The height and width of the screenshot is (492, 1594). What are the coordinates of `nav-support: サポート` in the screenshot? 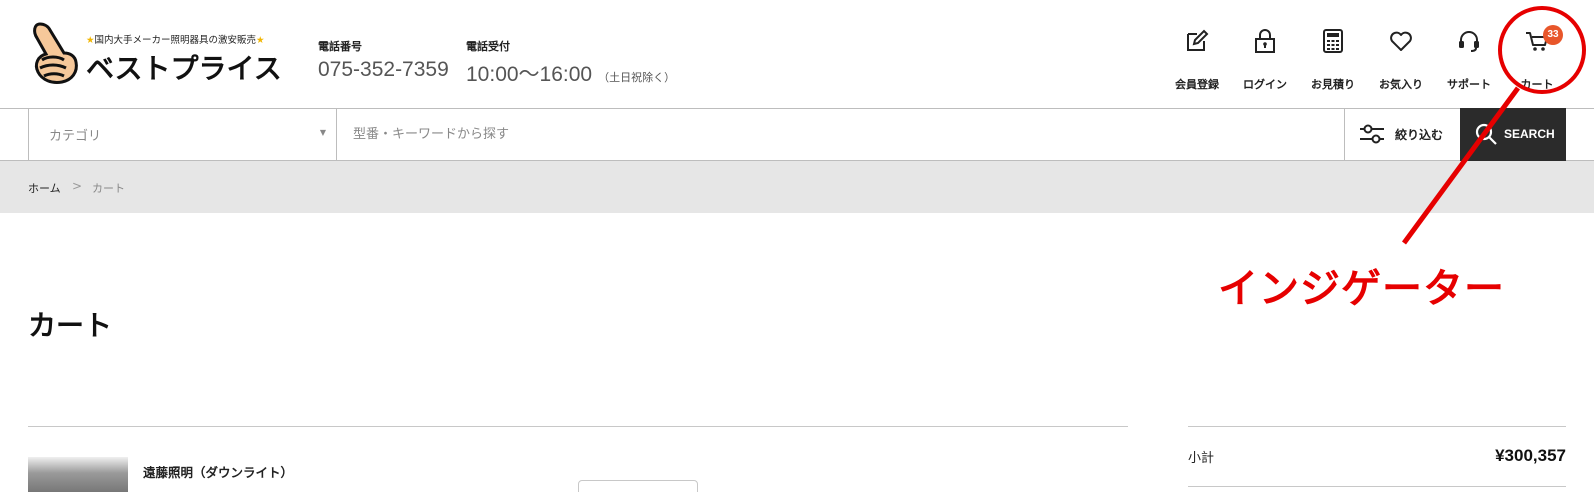 It's located at (1469, 61).